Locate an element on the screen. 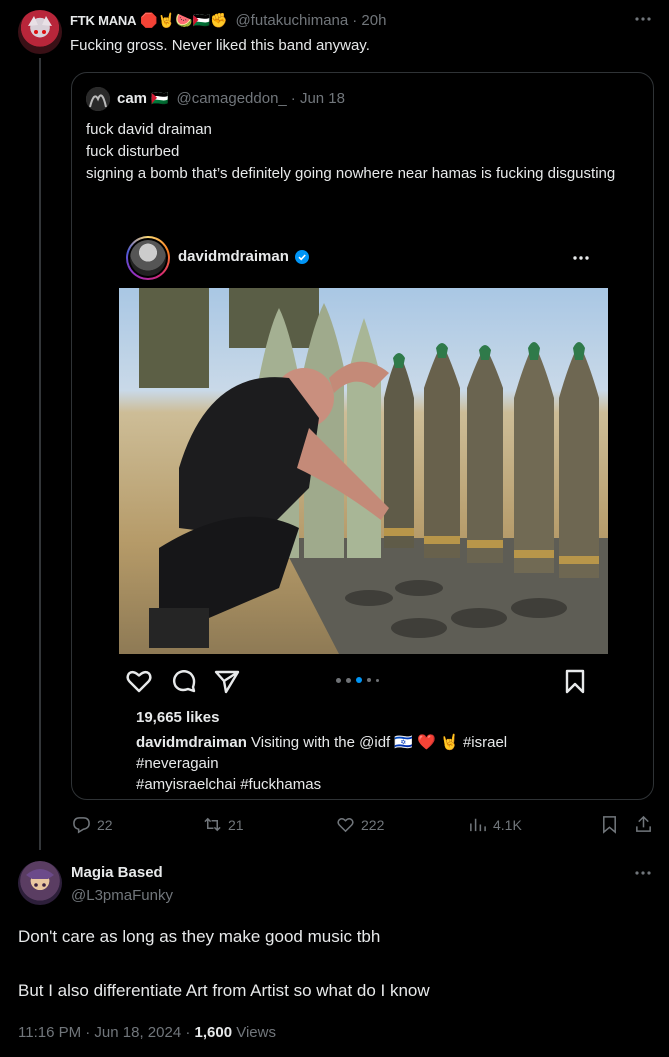 The height and width of the screenshot is (1057, 669). views-stat: 4.1K is located at coordinates (495, 824).